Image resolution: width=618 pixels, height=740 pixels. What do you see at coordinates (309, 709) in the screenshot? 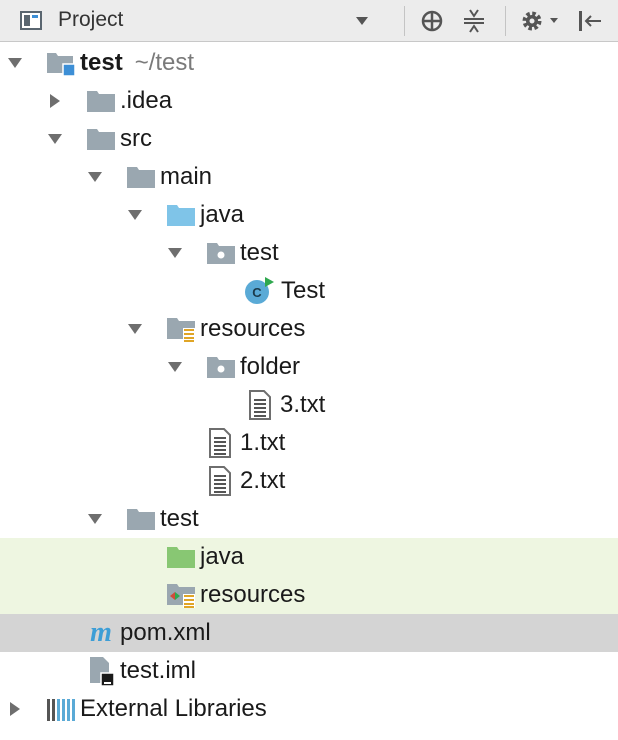
I see `tree-row-external-libraries: External Libraries` at bounding box center [309, 709].